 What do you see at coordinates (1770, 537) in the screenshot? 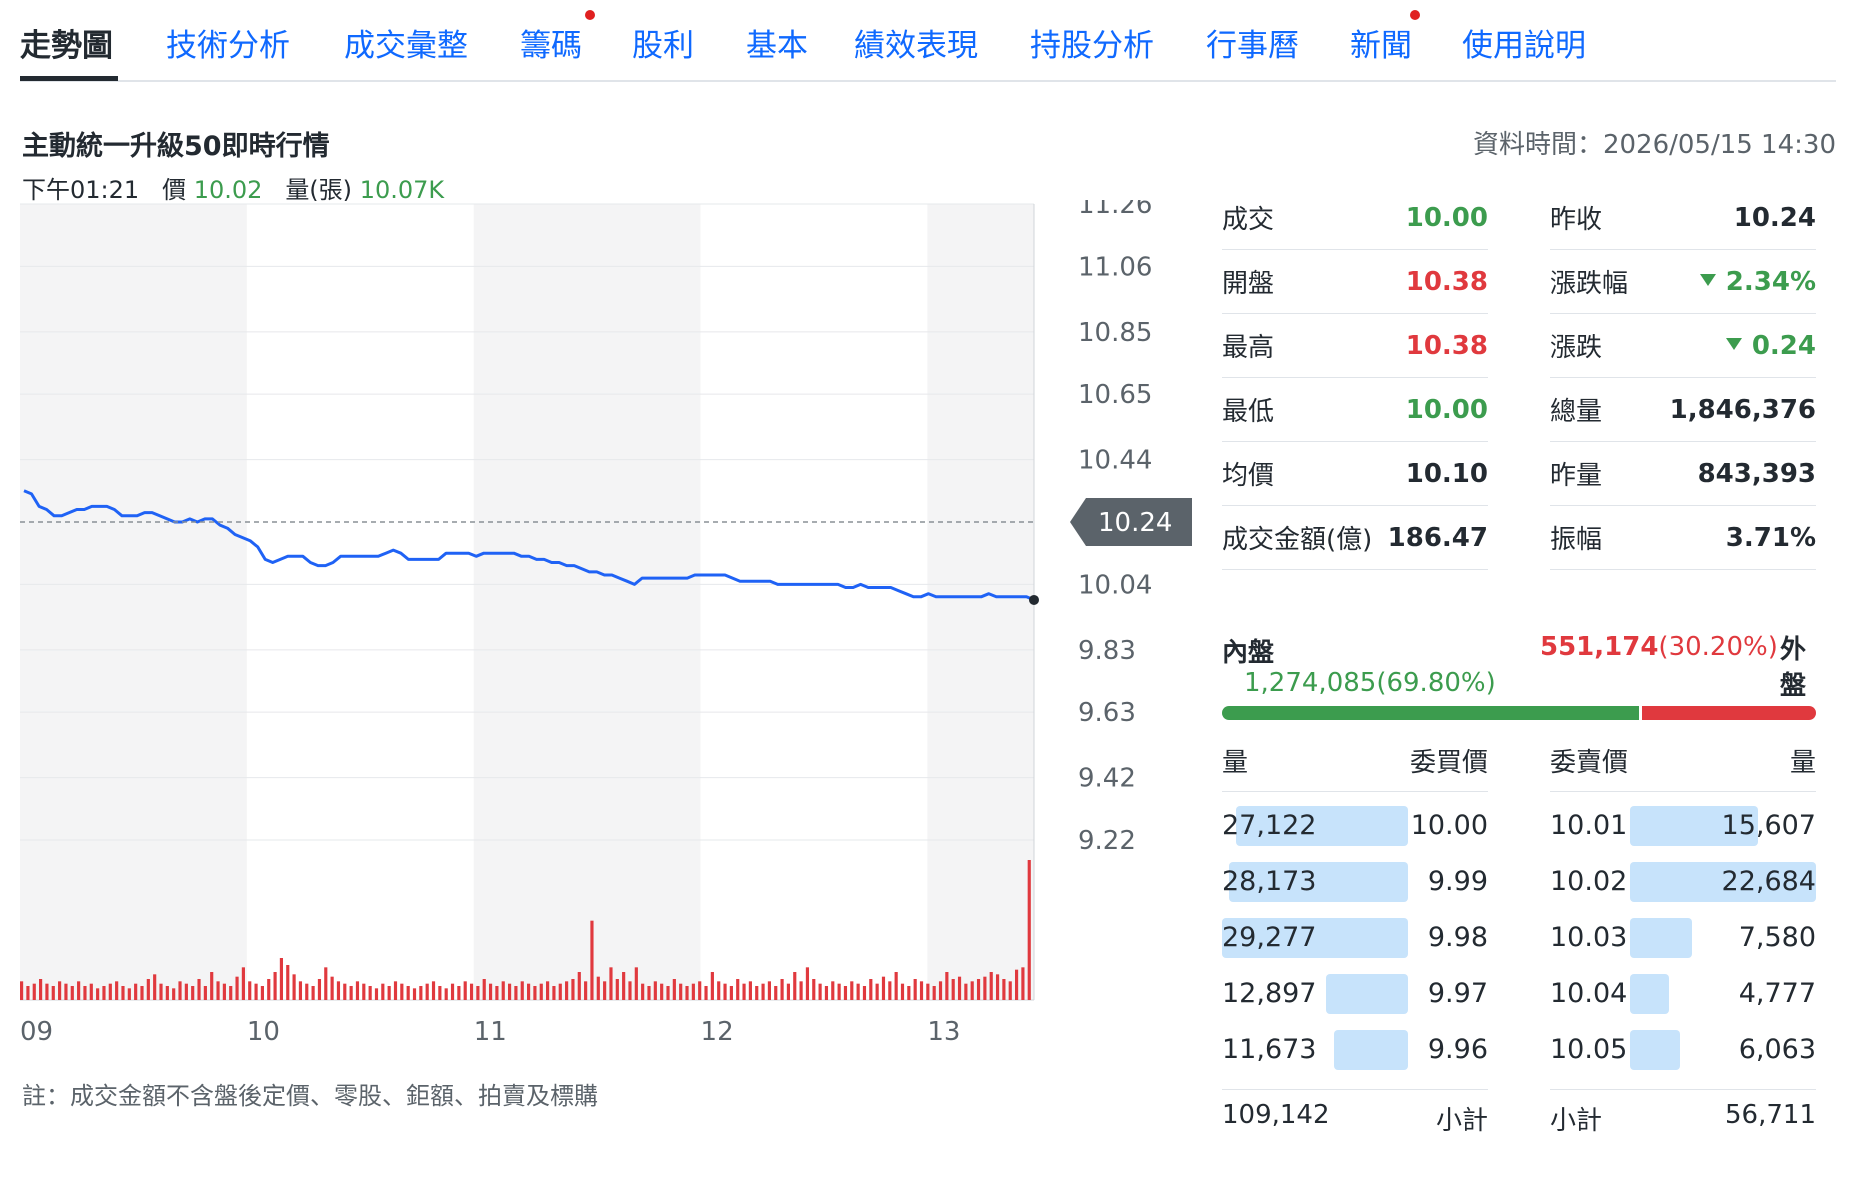
I see `stat-value-text: 3.71%` at bounding box center [1770, 537].